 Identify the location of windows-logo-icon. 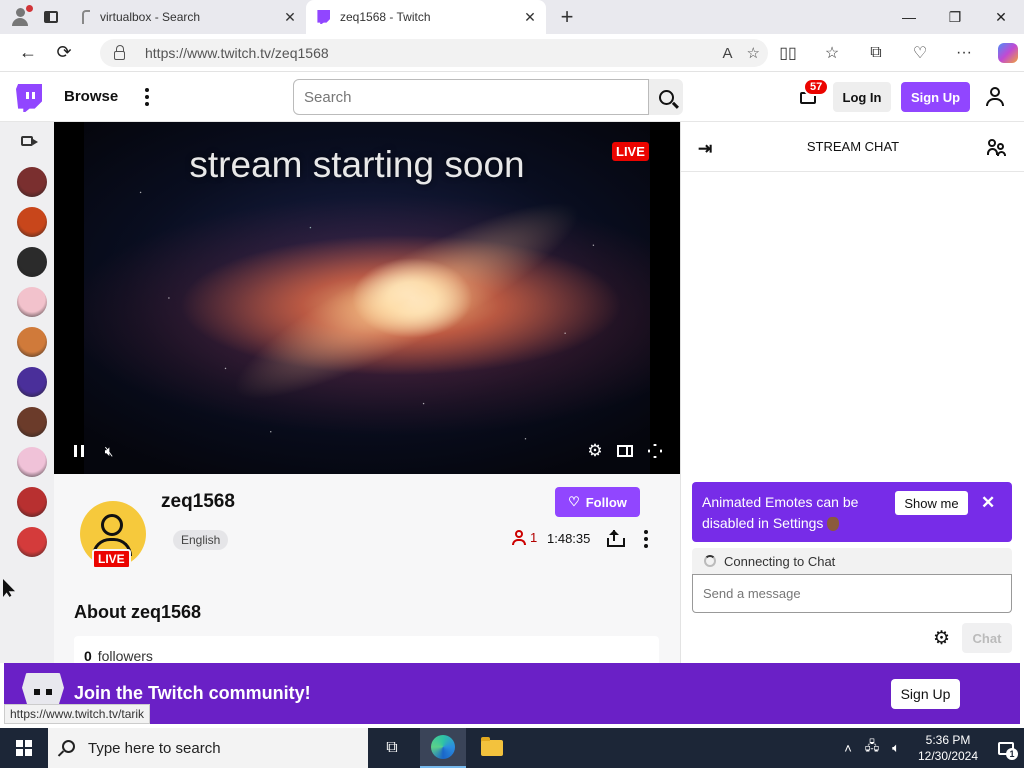
(24, 748).